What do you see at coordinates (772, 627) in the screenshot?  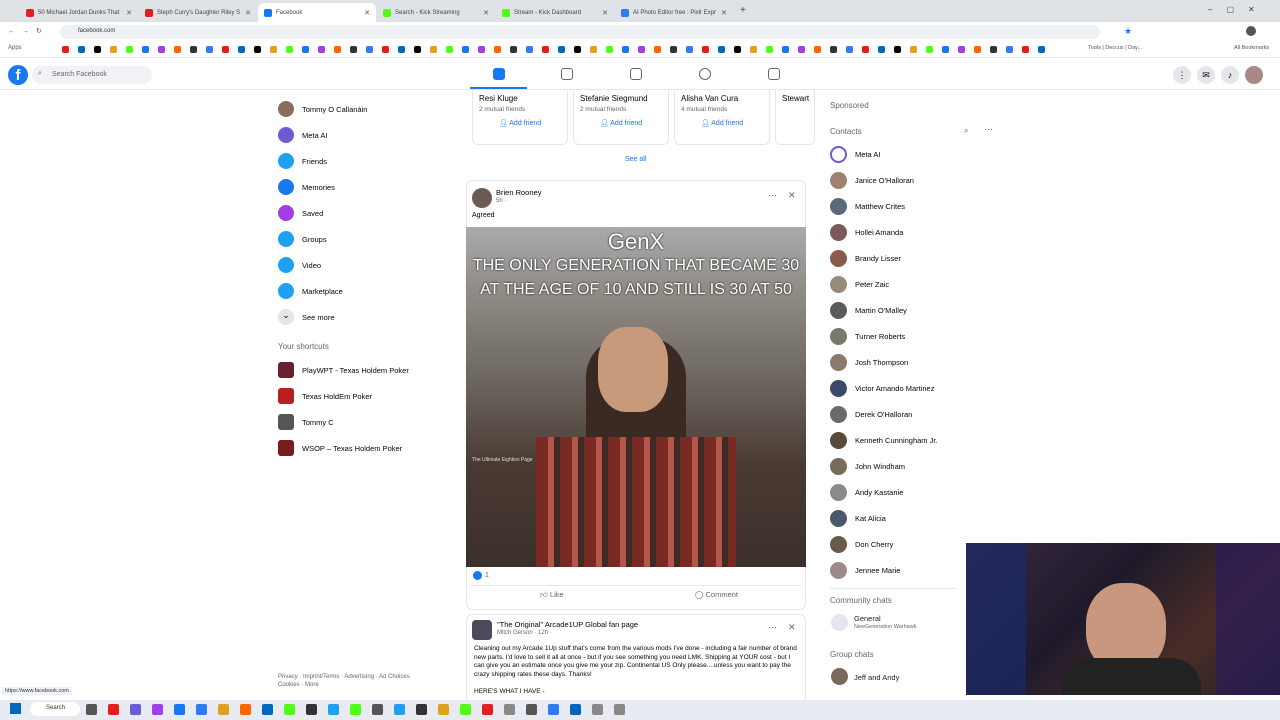 I see `more-options-icon-2: ⋯` at bounding box center [772, 627].